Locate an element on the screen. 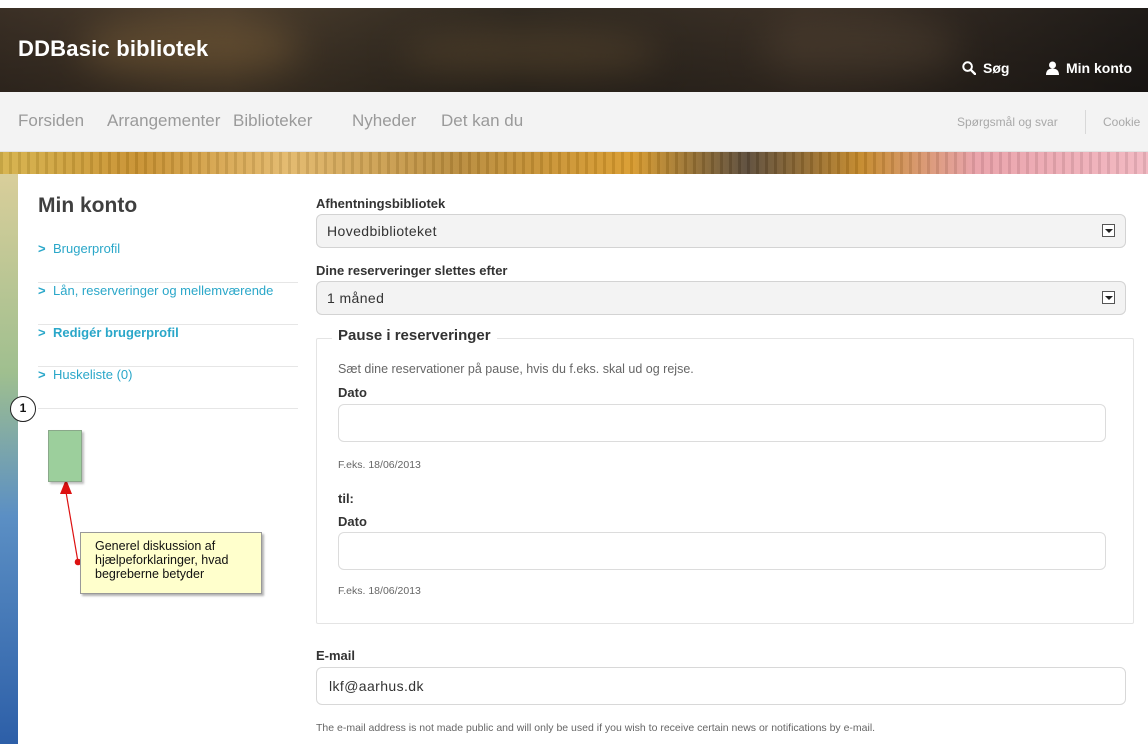 Image resolution: width=1148 pixels, height=744 pixels. sidebar-item-rediger-brugerprofil: > Redigér brugerprofil is located at coordinates (168, 346).